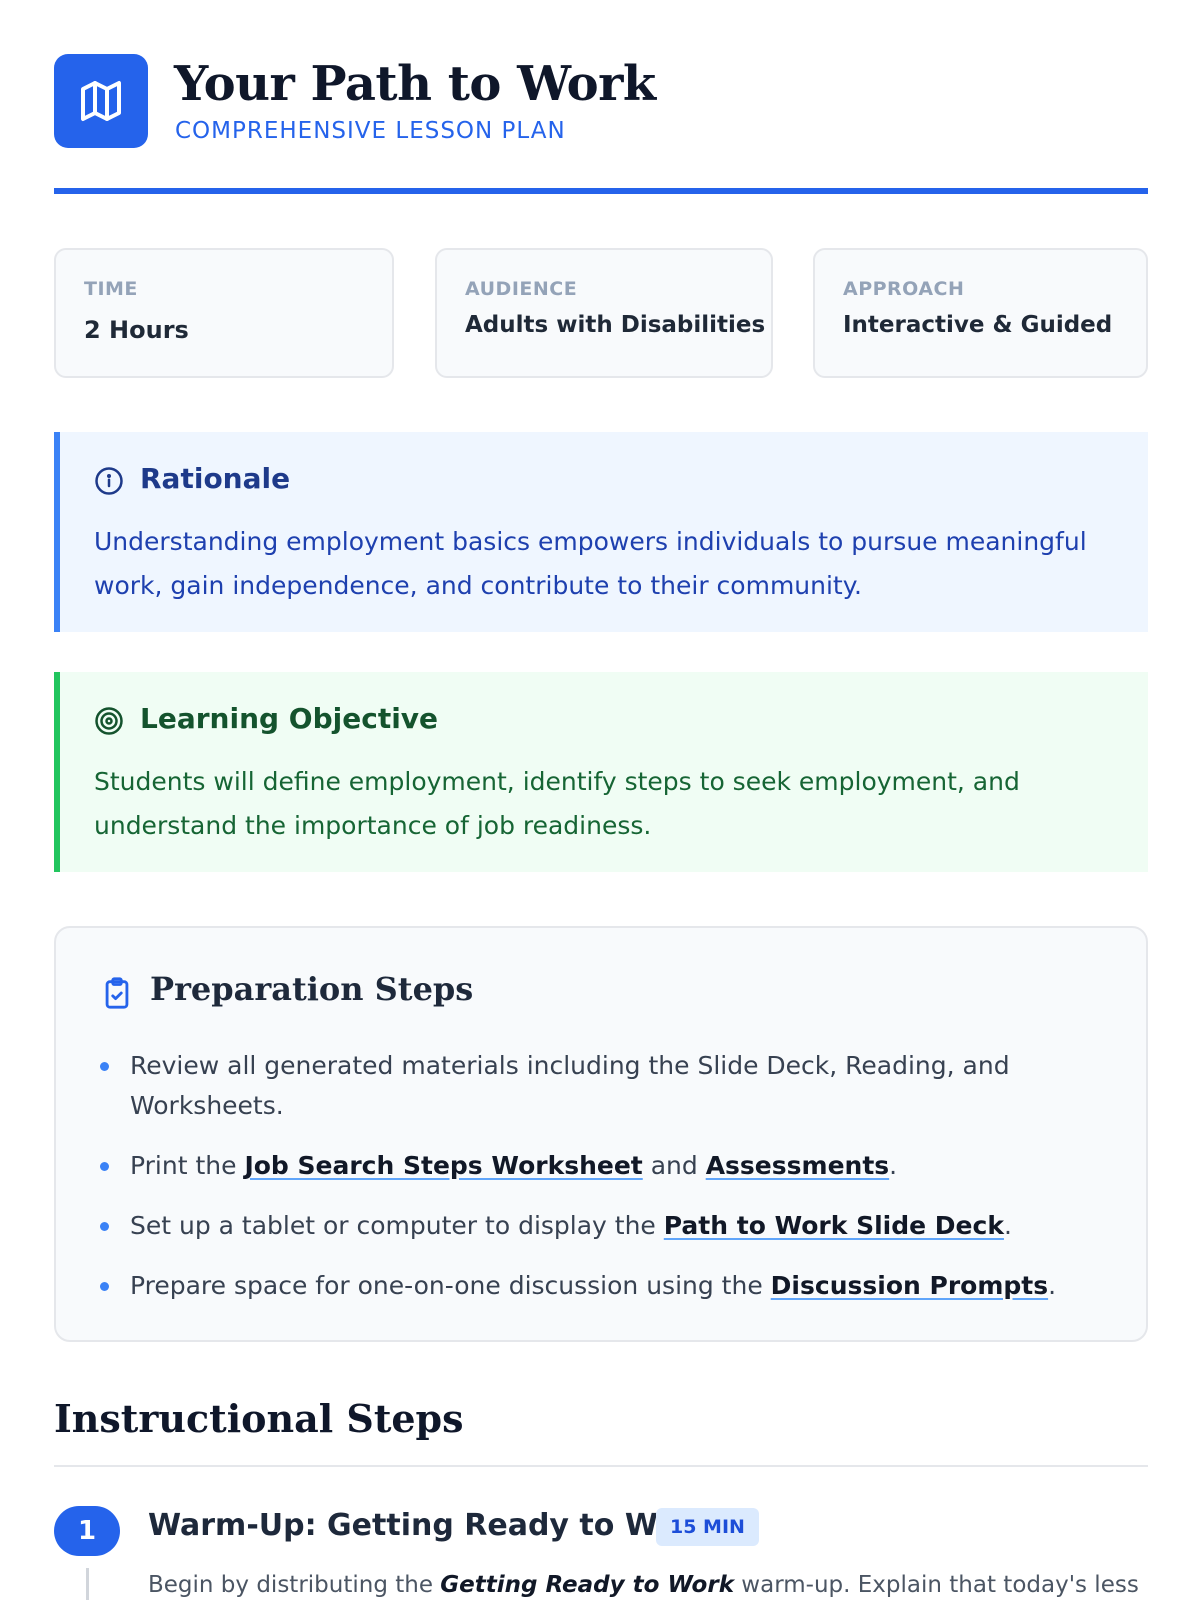 The width and height of the screenshot is (1200, 1600). I want to click on meta-label: TIME, so click(111, 289).